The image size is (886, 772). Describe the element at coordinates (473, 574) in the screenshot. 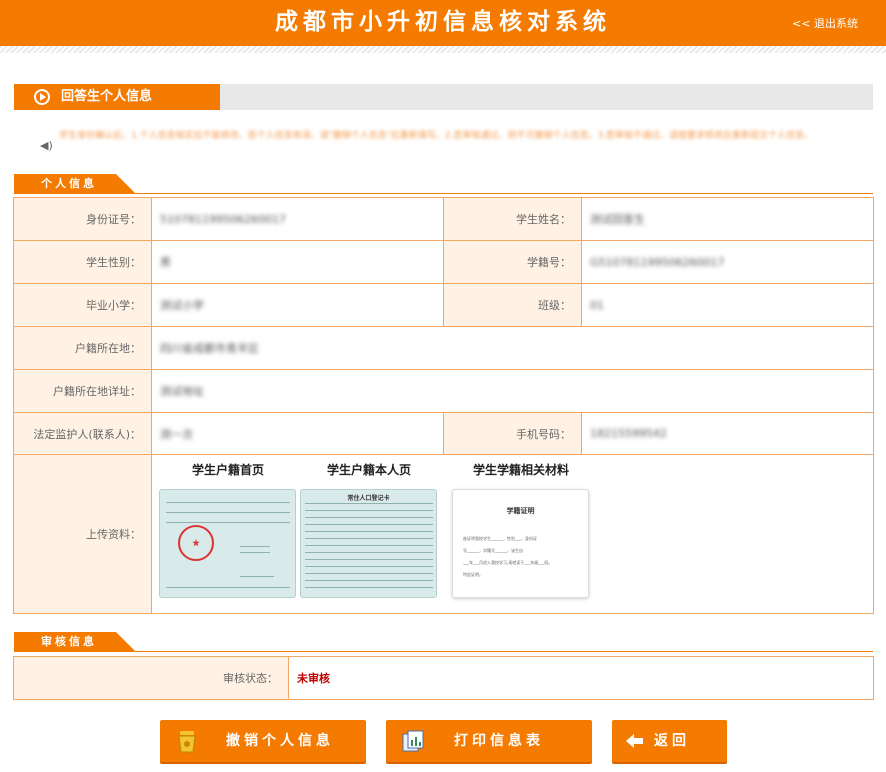

I see `doc-line: 特此证明。` at that location.